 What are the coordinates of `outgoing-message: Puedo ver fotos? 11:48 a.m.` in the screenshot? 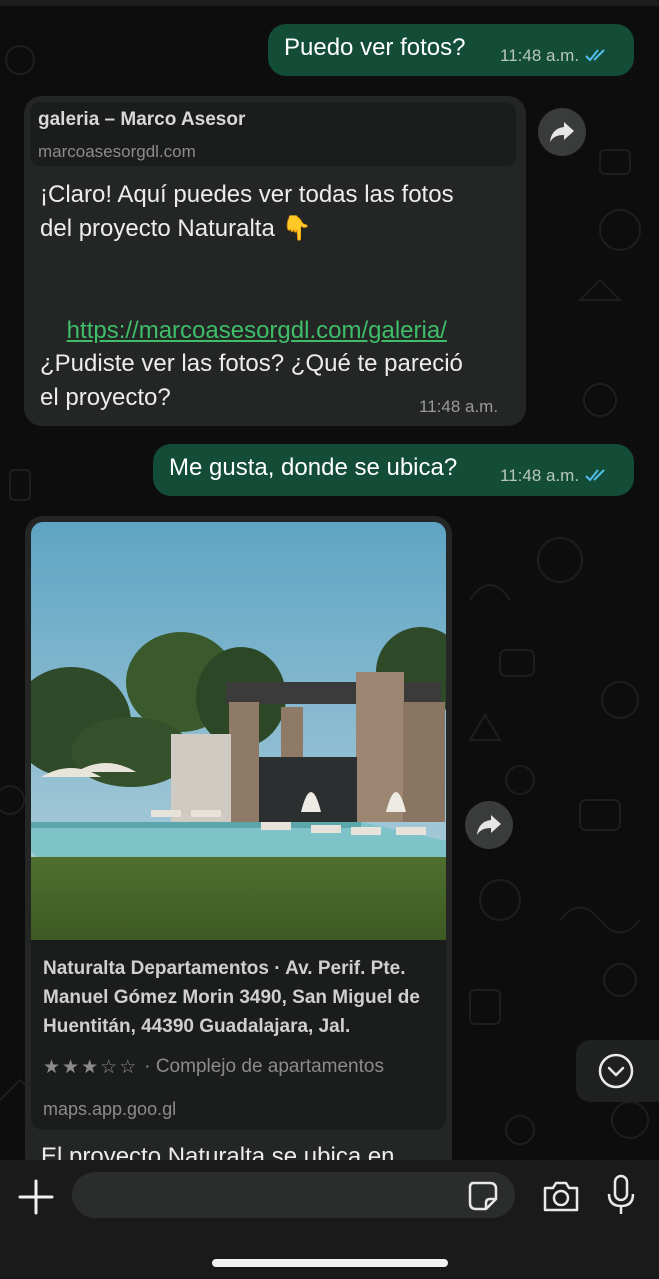 It's located at (451, 50).